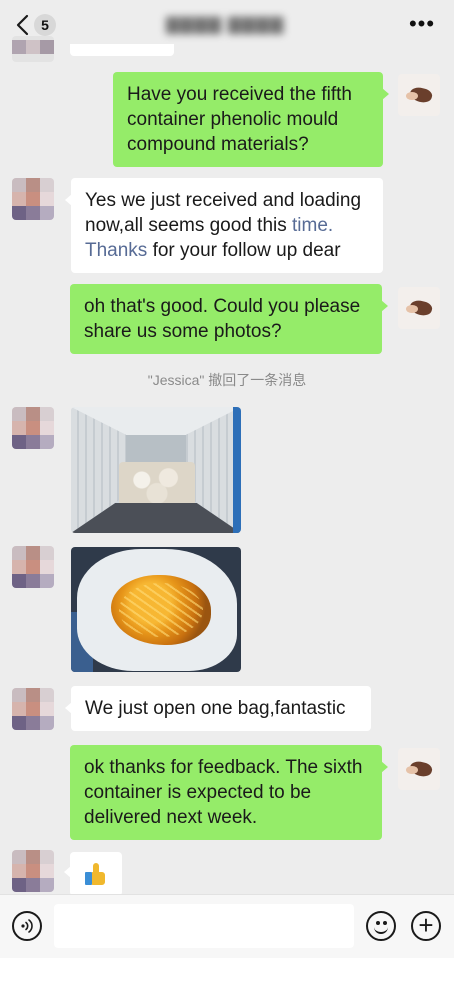 Image resolution: width=454 pixels, height=1003 pixels. What do you see at coordinates (381, 926) in the screenshot?
I see `emoji-icon` at bounding box center [381, 926].